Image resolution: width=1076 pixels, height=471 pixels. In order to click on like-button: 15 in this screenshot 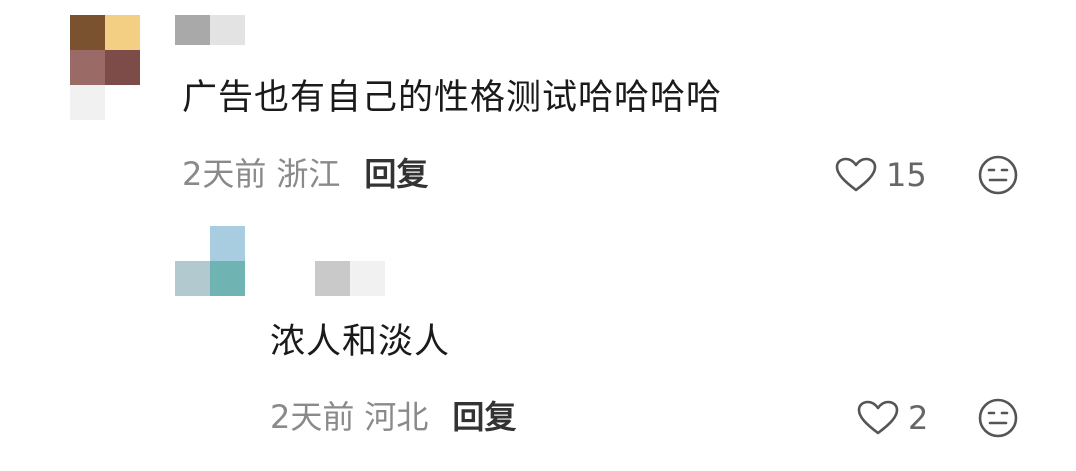, I will do `click(880, 175)`.